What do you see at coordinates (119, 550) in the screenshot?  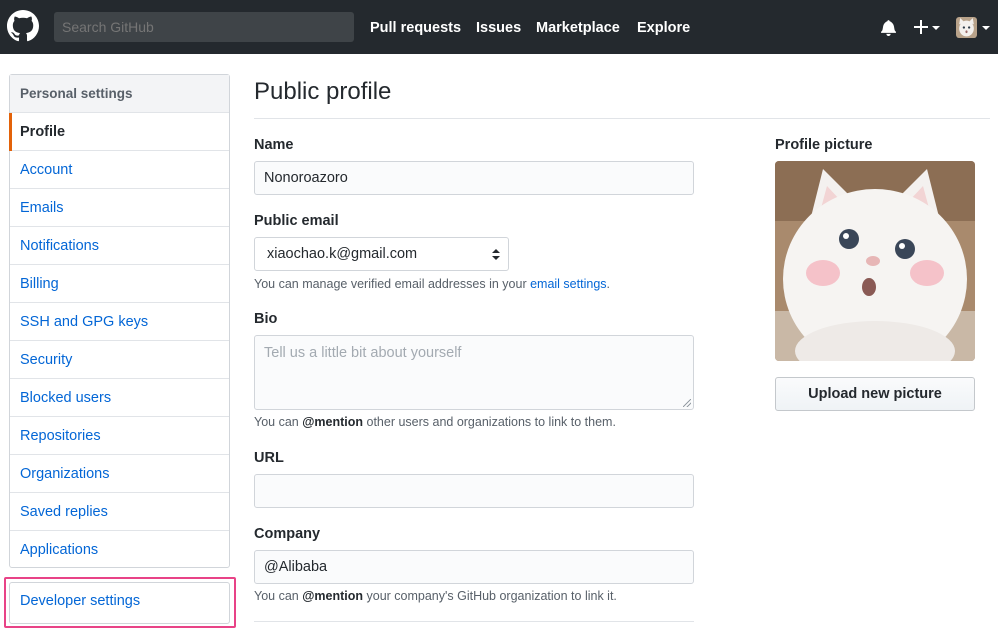 I see `sidebar-item-applications: Applications` at bounding box center [119, 550].